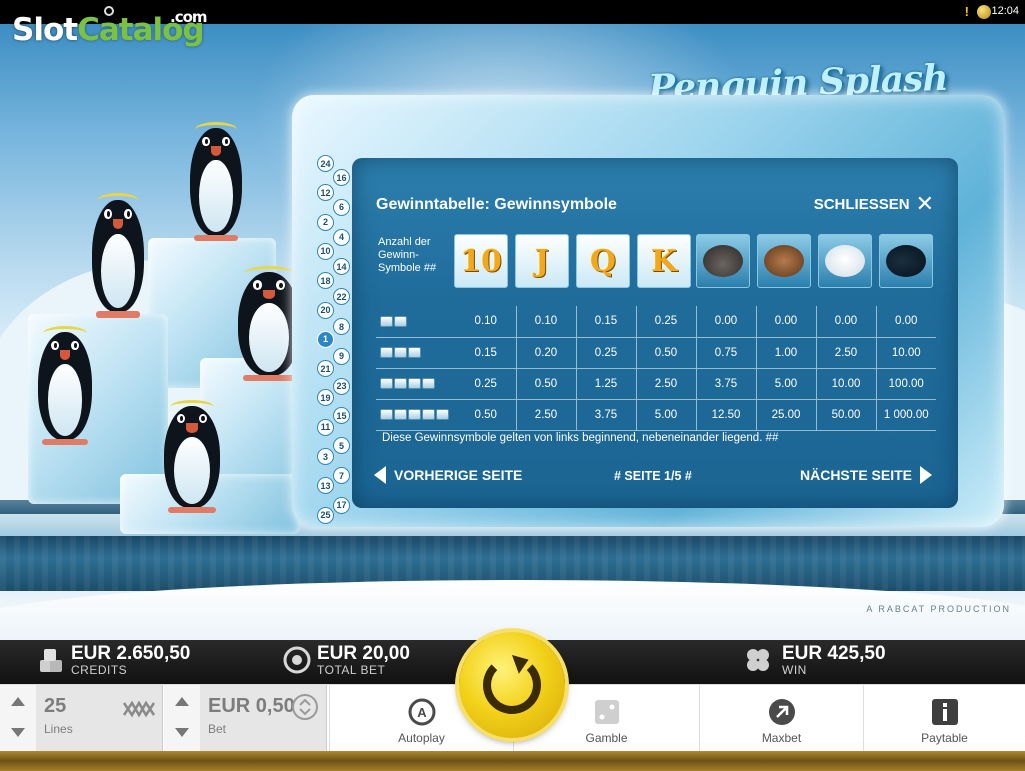 The width and height of the screenshot is (1025, 771). I want to click on payout-value: 1.25, so click(605, 384).